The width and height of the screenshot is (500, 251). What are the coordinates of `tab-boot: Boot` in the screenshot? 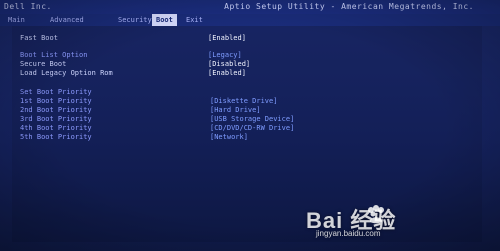 It's located at (164, 20).